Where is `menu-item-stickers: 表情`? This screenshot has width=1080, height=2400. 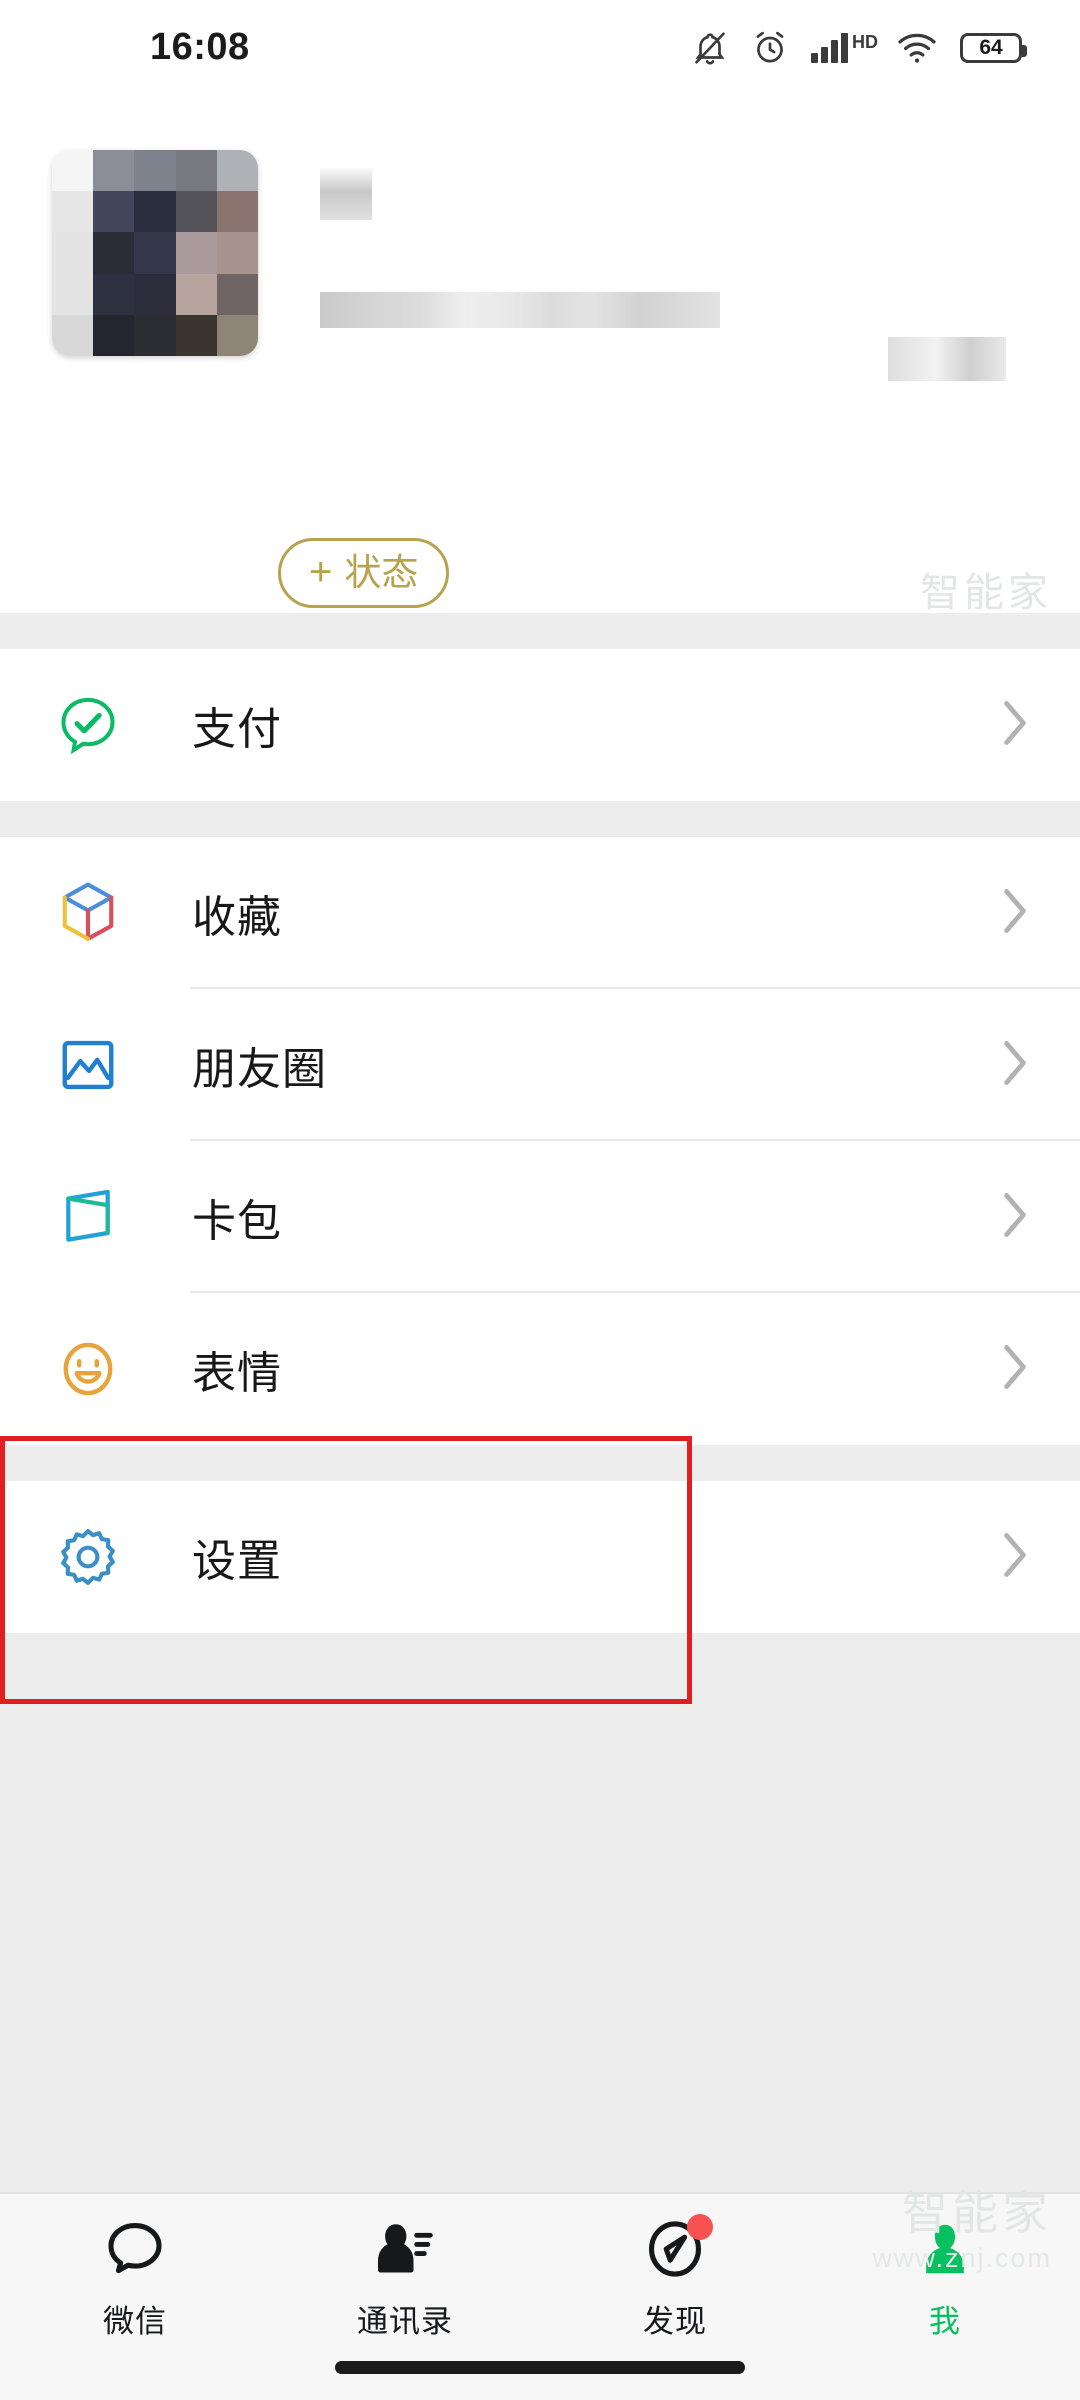 menu-item-stickers: 表情 is located at coordinates (540, 1369).